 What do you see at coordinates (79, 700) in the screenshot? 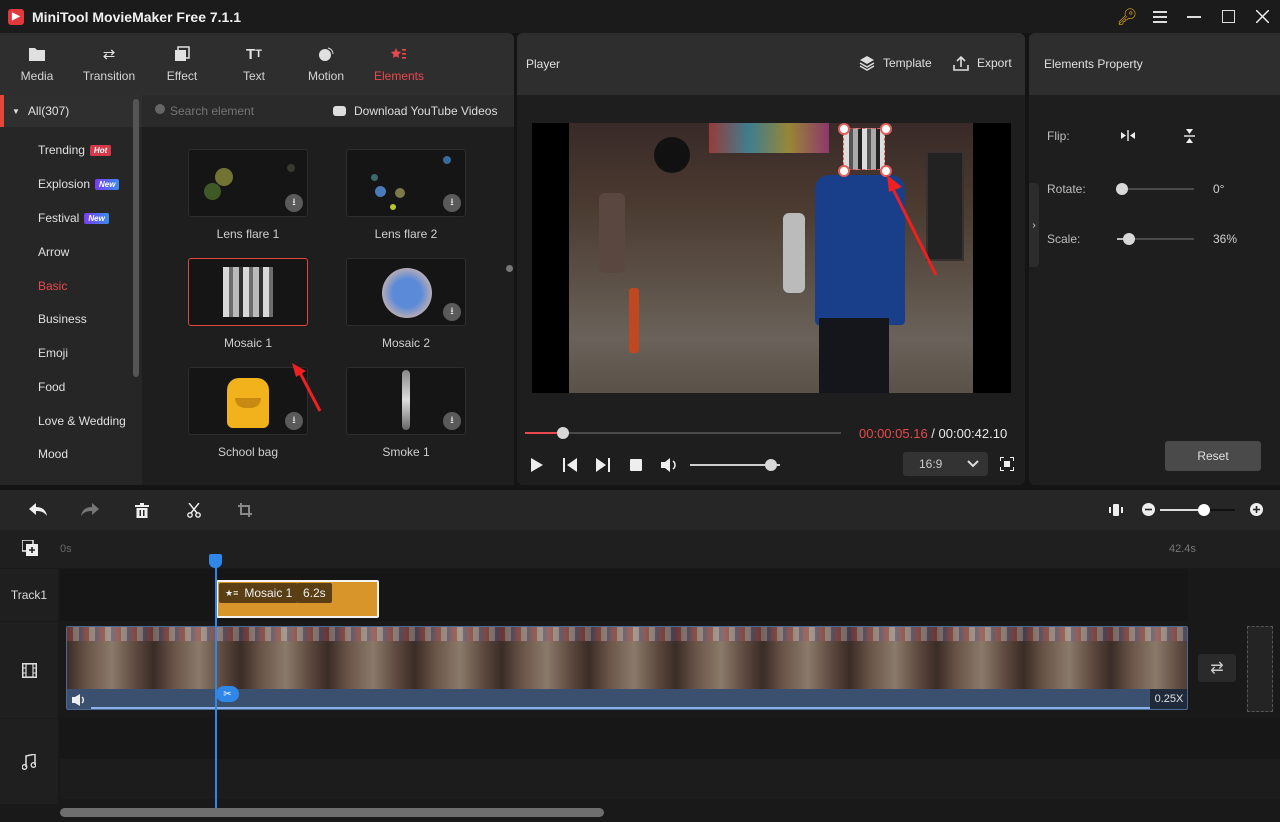
I see `clip-volume-icon` at bounding box center [79, 700].